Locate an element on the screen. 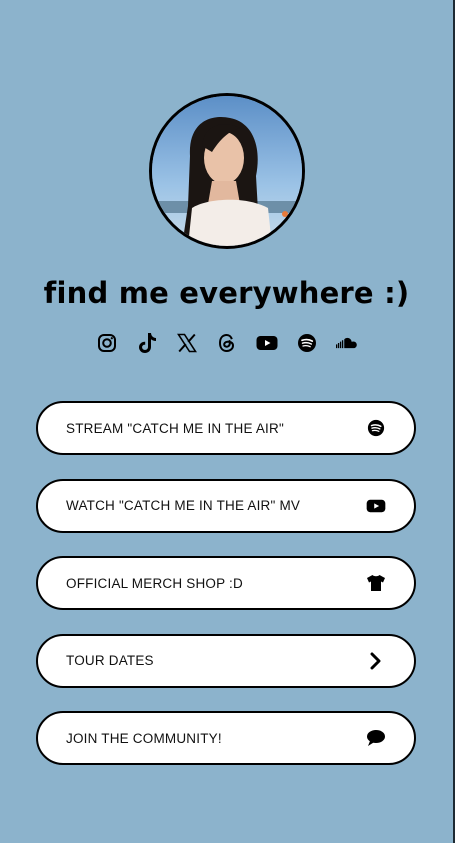 This screenshot has width=455, height=843. tiktok-icon is located at coordinates (147, 343).